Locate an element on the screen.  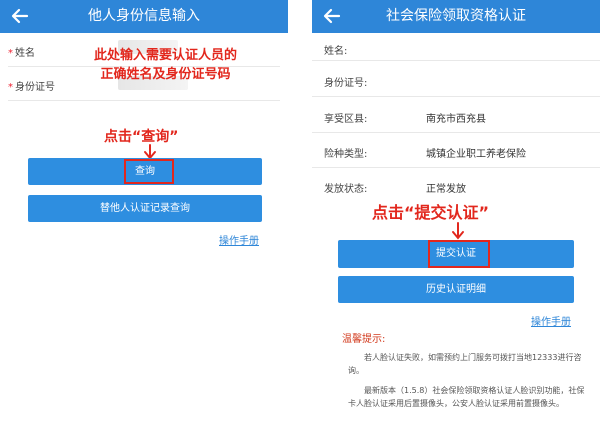
tips-paragraph-1: 若人脸认证失败，如需预约上门服务可拨打当地12333进行咨询。 is located at coordinates (465, 364).